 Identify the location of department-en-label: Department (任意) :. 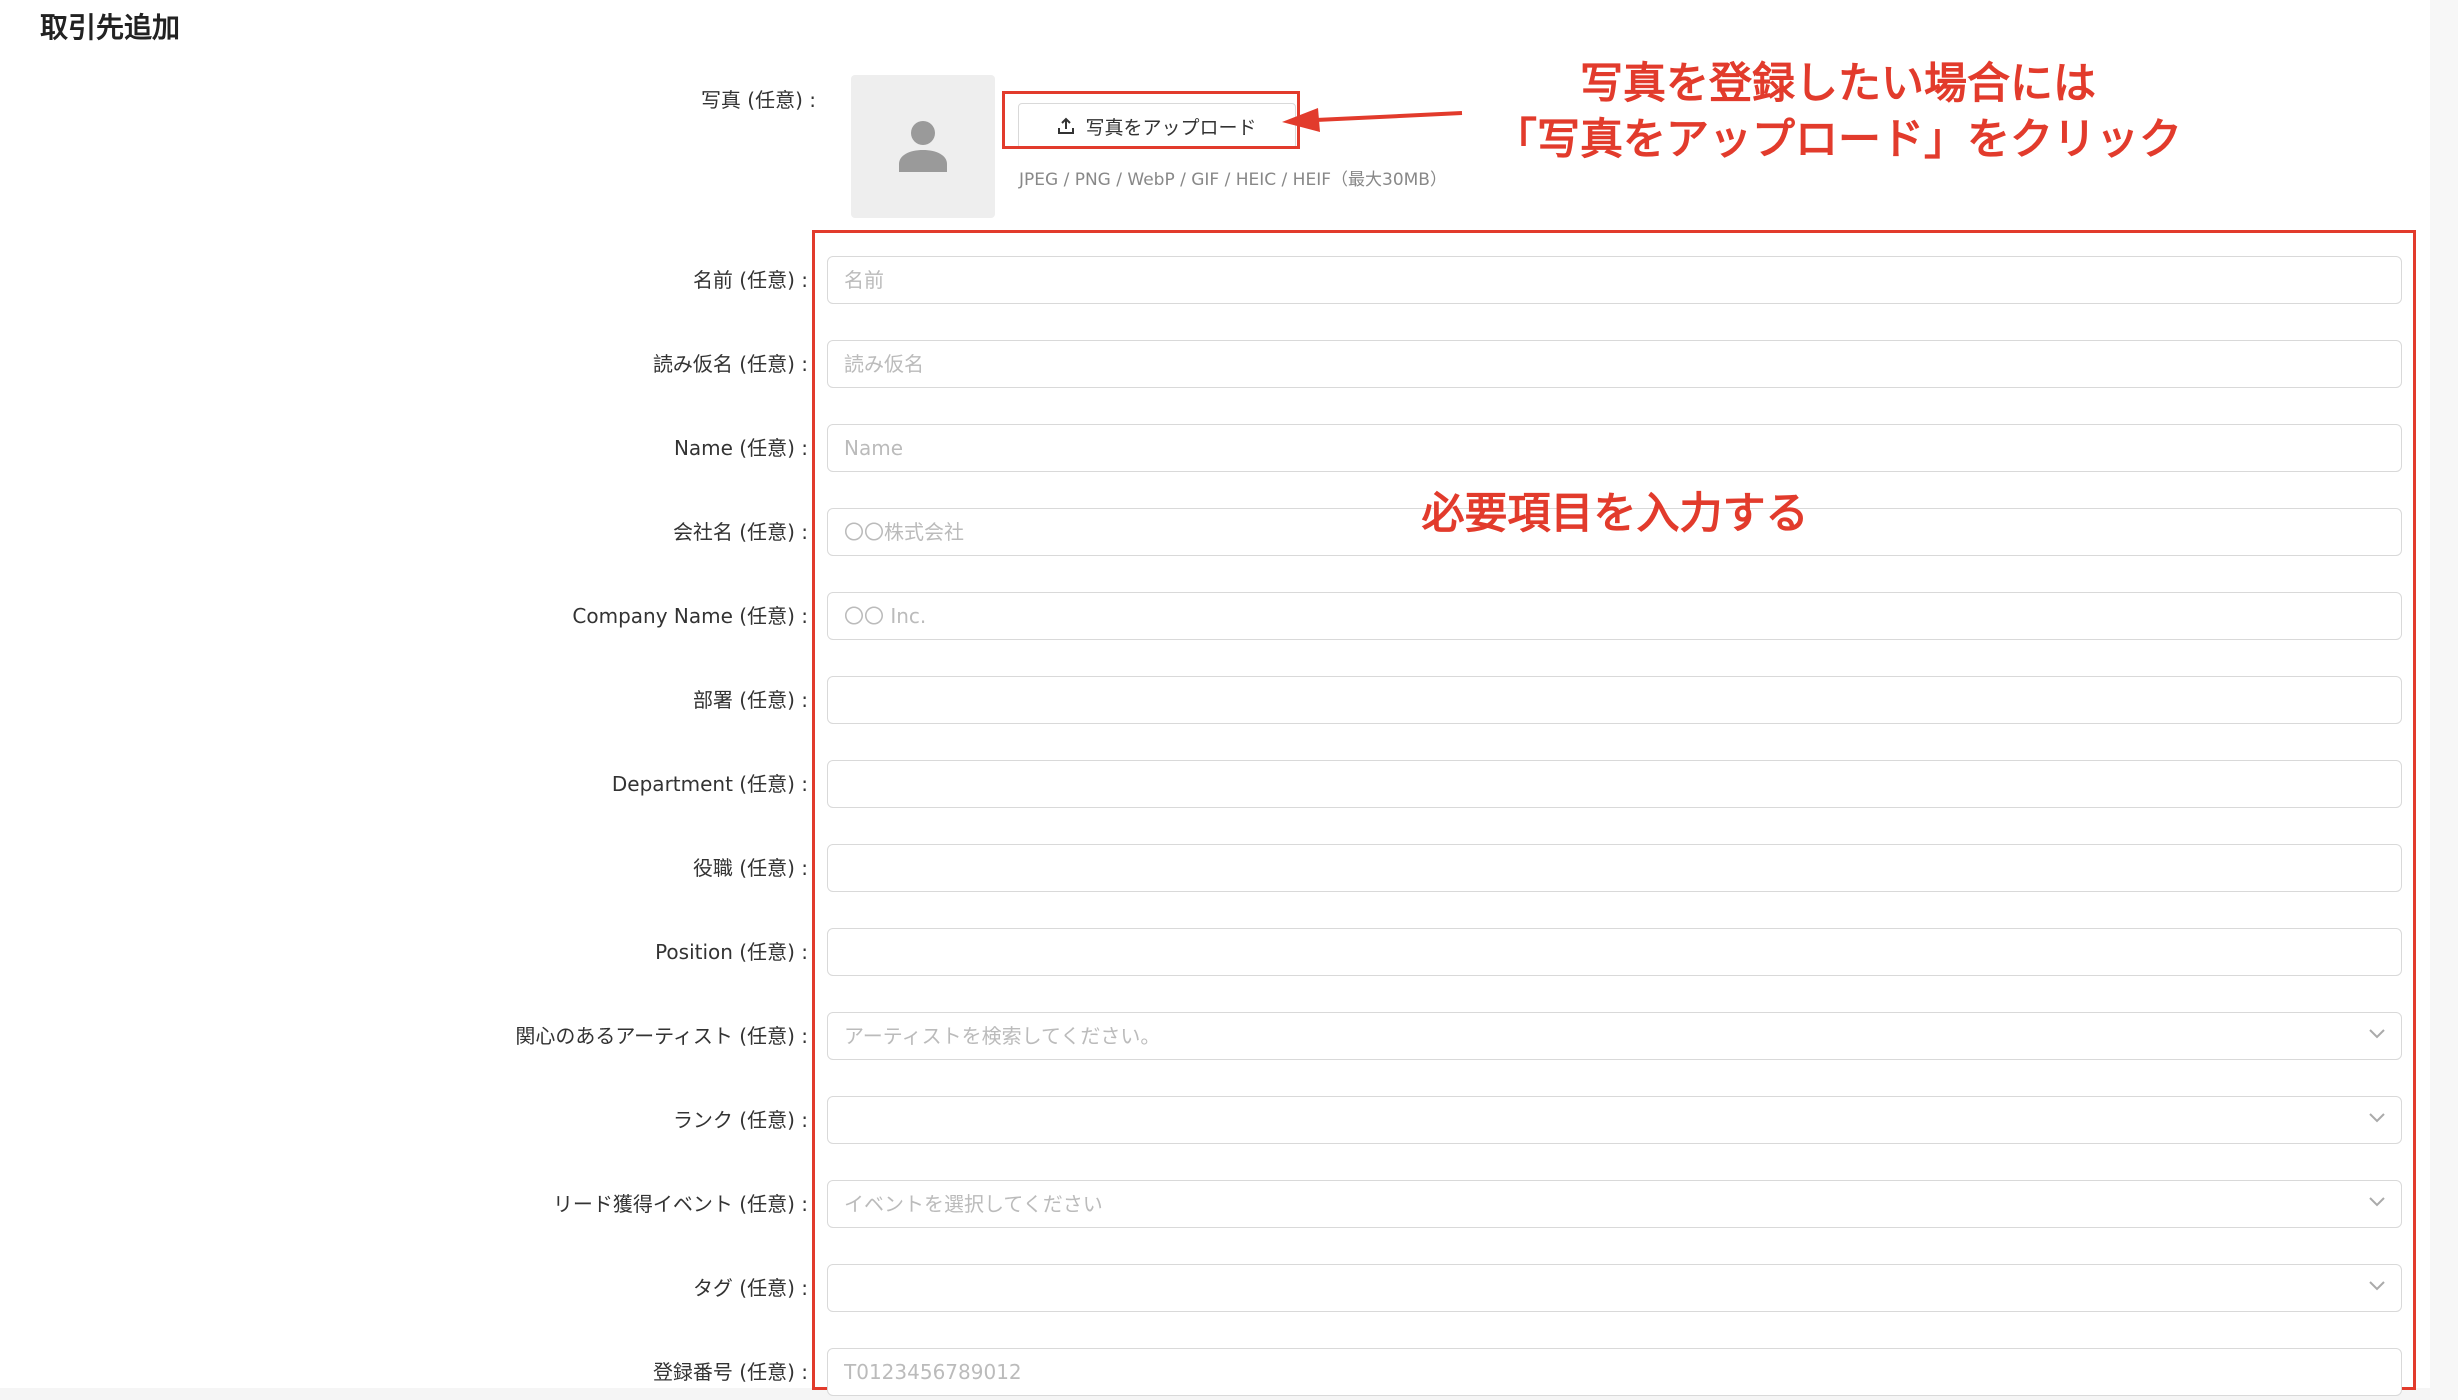
(709, 784).